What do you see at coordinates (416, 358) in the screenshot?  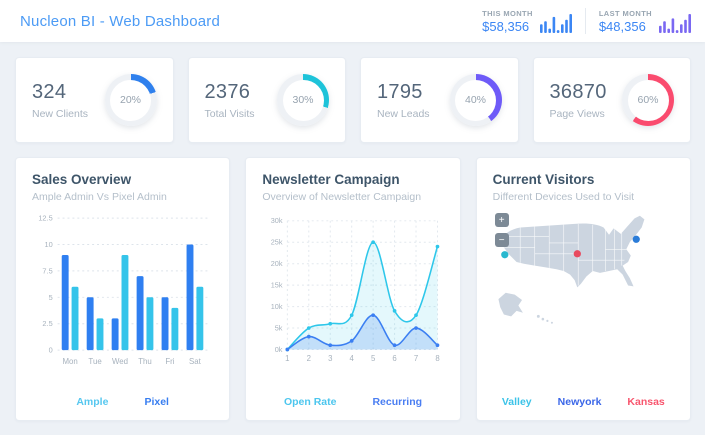 I see `svg-text: 7` at bounding box center [416, 358].